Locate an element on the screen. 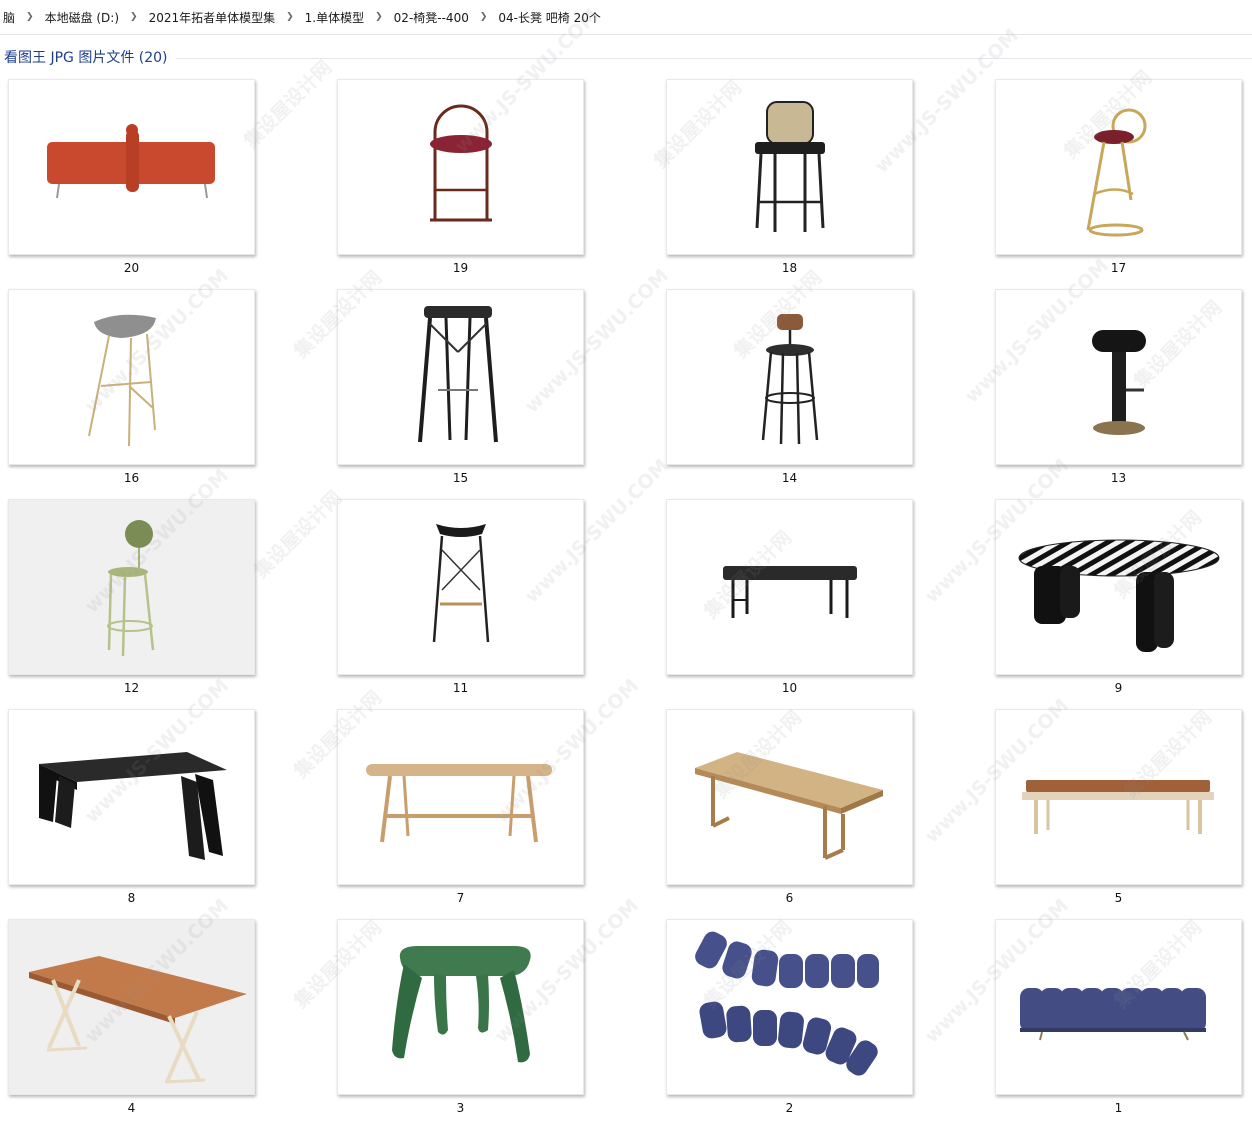  group-title: 看图王 JPG 图片文件 (20) is located at coordinates (86, 58).